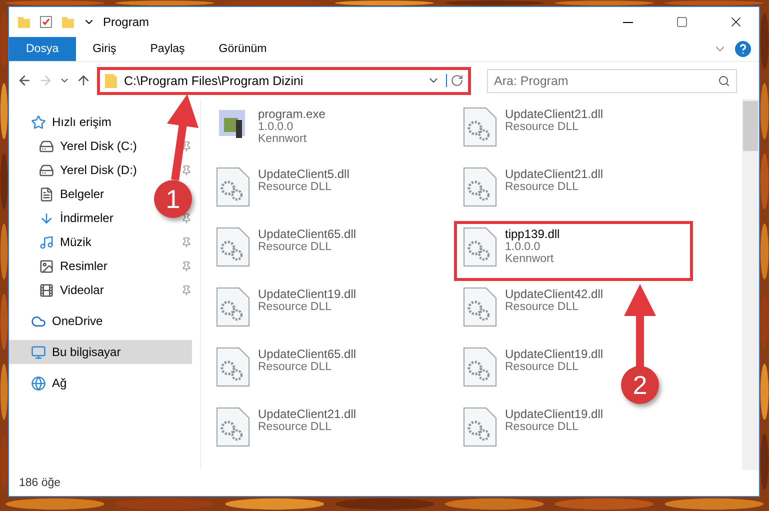 Image resolution: width=769 pixels, height=511 pixels. I want to click on help-icon, so click(743, 49).